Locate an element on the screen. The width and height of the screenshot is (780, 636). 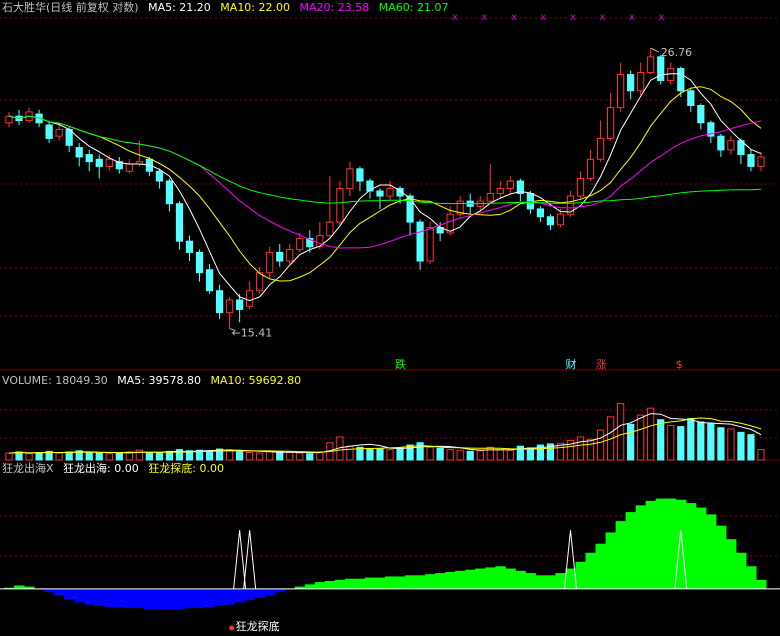
event-mark: 财 is located at coordinates (570, 364).